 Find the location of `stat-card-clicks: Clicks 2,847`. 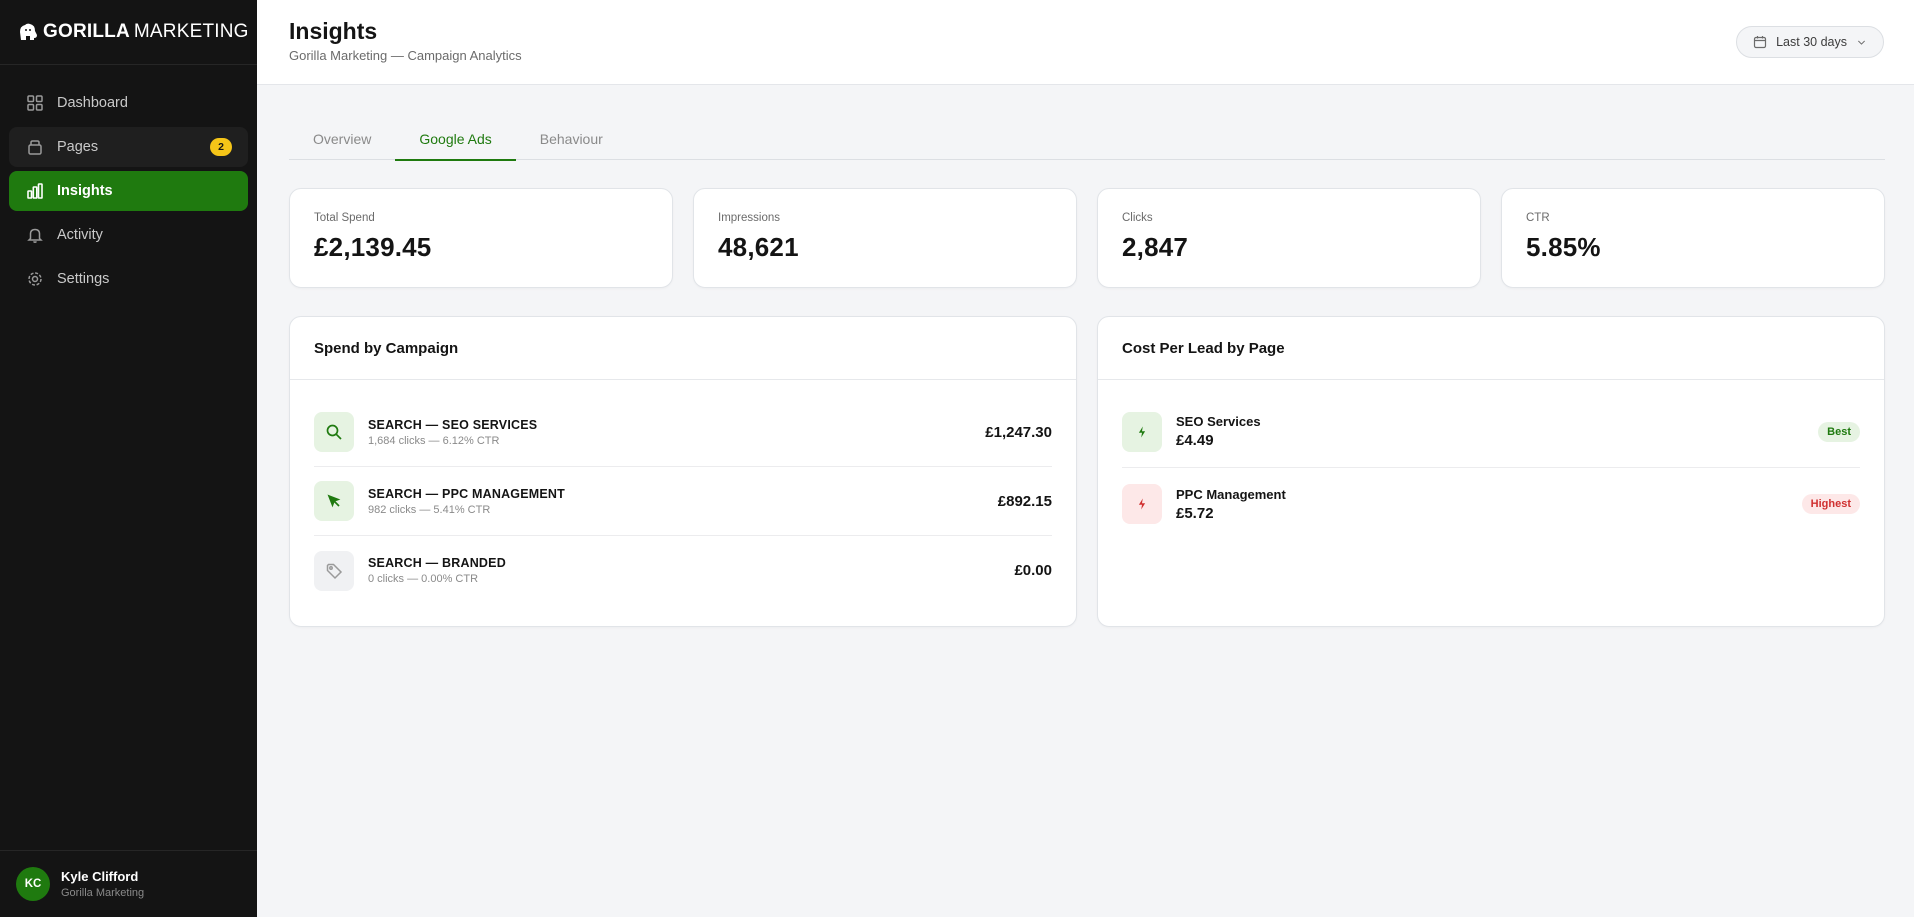

stat-card-clicks: Clicks 2,847 is located at coordinates (1289, 238).